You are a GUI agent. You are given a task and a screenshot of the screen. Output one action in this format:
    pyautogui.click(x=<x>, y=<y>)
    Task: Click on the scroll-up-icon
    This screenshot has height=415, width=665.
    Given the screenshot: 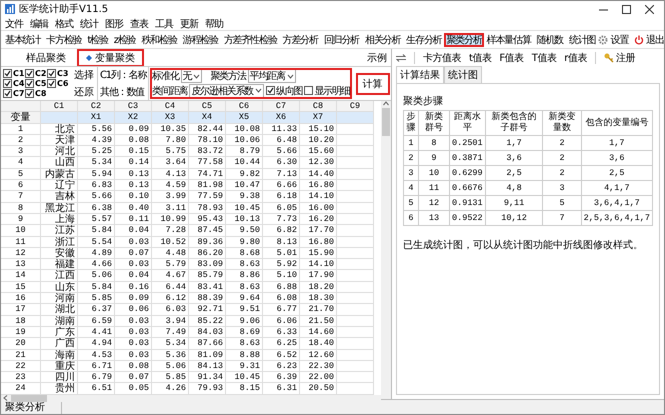 What is the action you would take?
    pyautogui.click(x=386, y=103)
    